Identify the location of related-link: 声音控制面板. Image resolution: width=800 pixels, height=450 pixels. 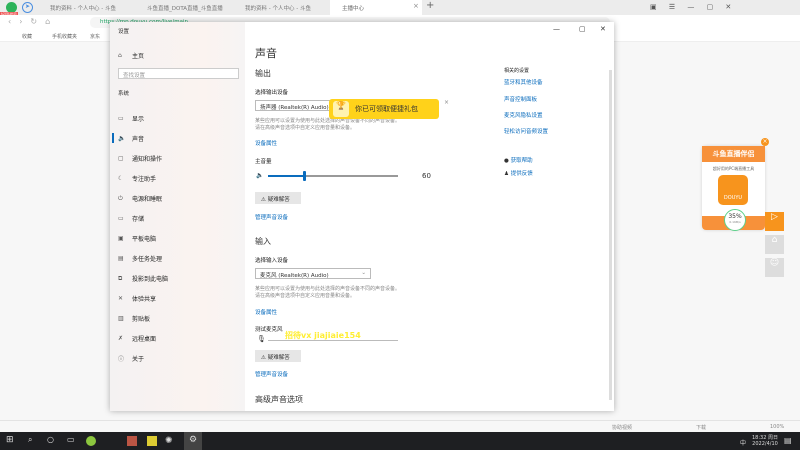
(520, 99).